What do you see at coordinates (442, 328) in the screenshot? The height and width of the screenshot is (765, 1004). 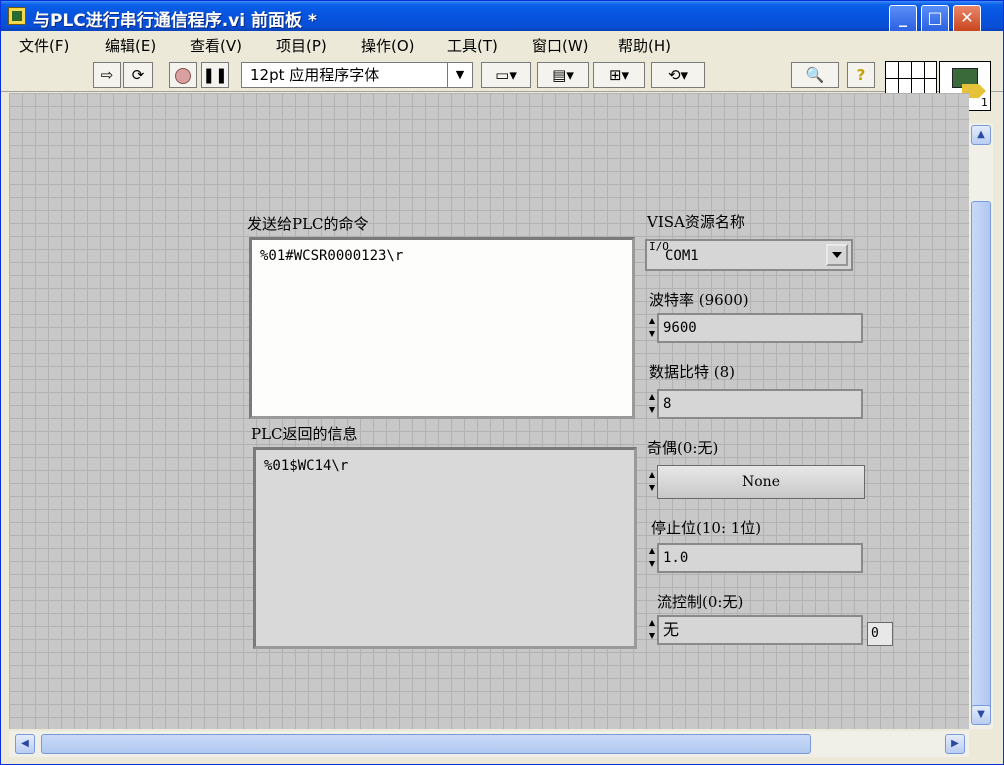 I see `command-string-control: %01#WCSR0000123\r` at bounding box center [442, 328].